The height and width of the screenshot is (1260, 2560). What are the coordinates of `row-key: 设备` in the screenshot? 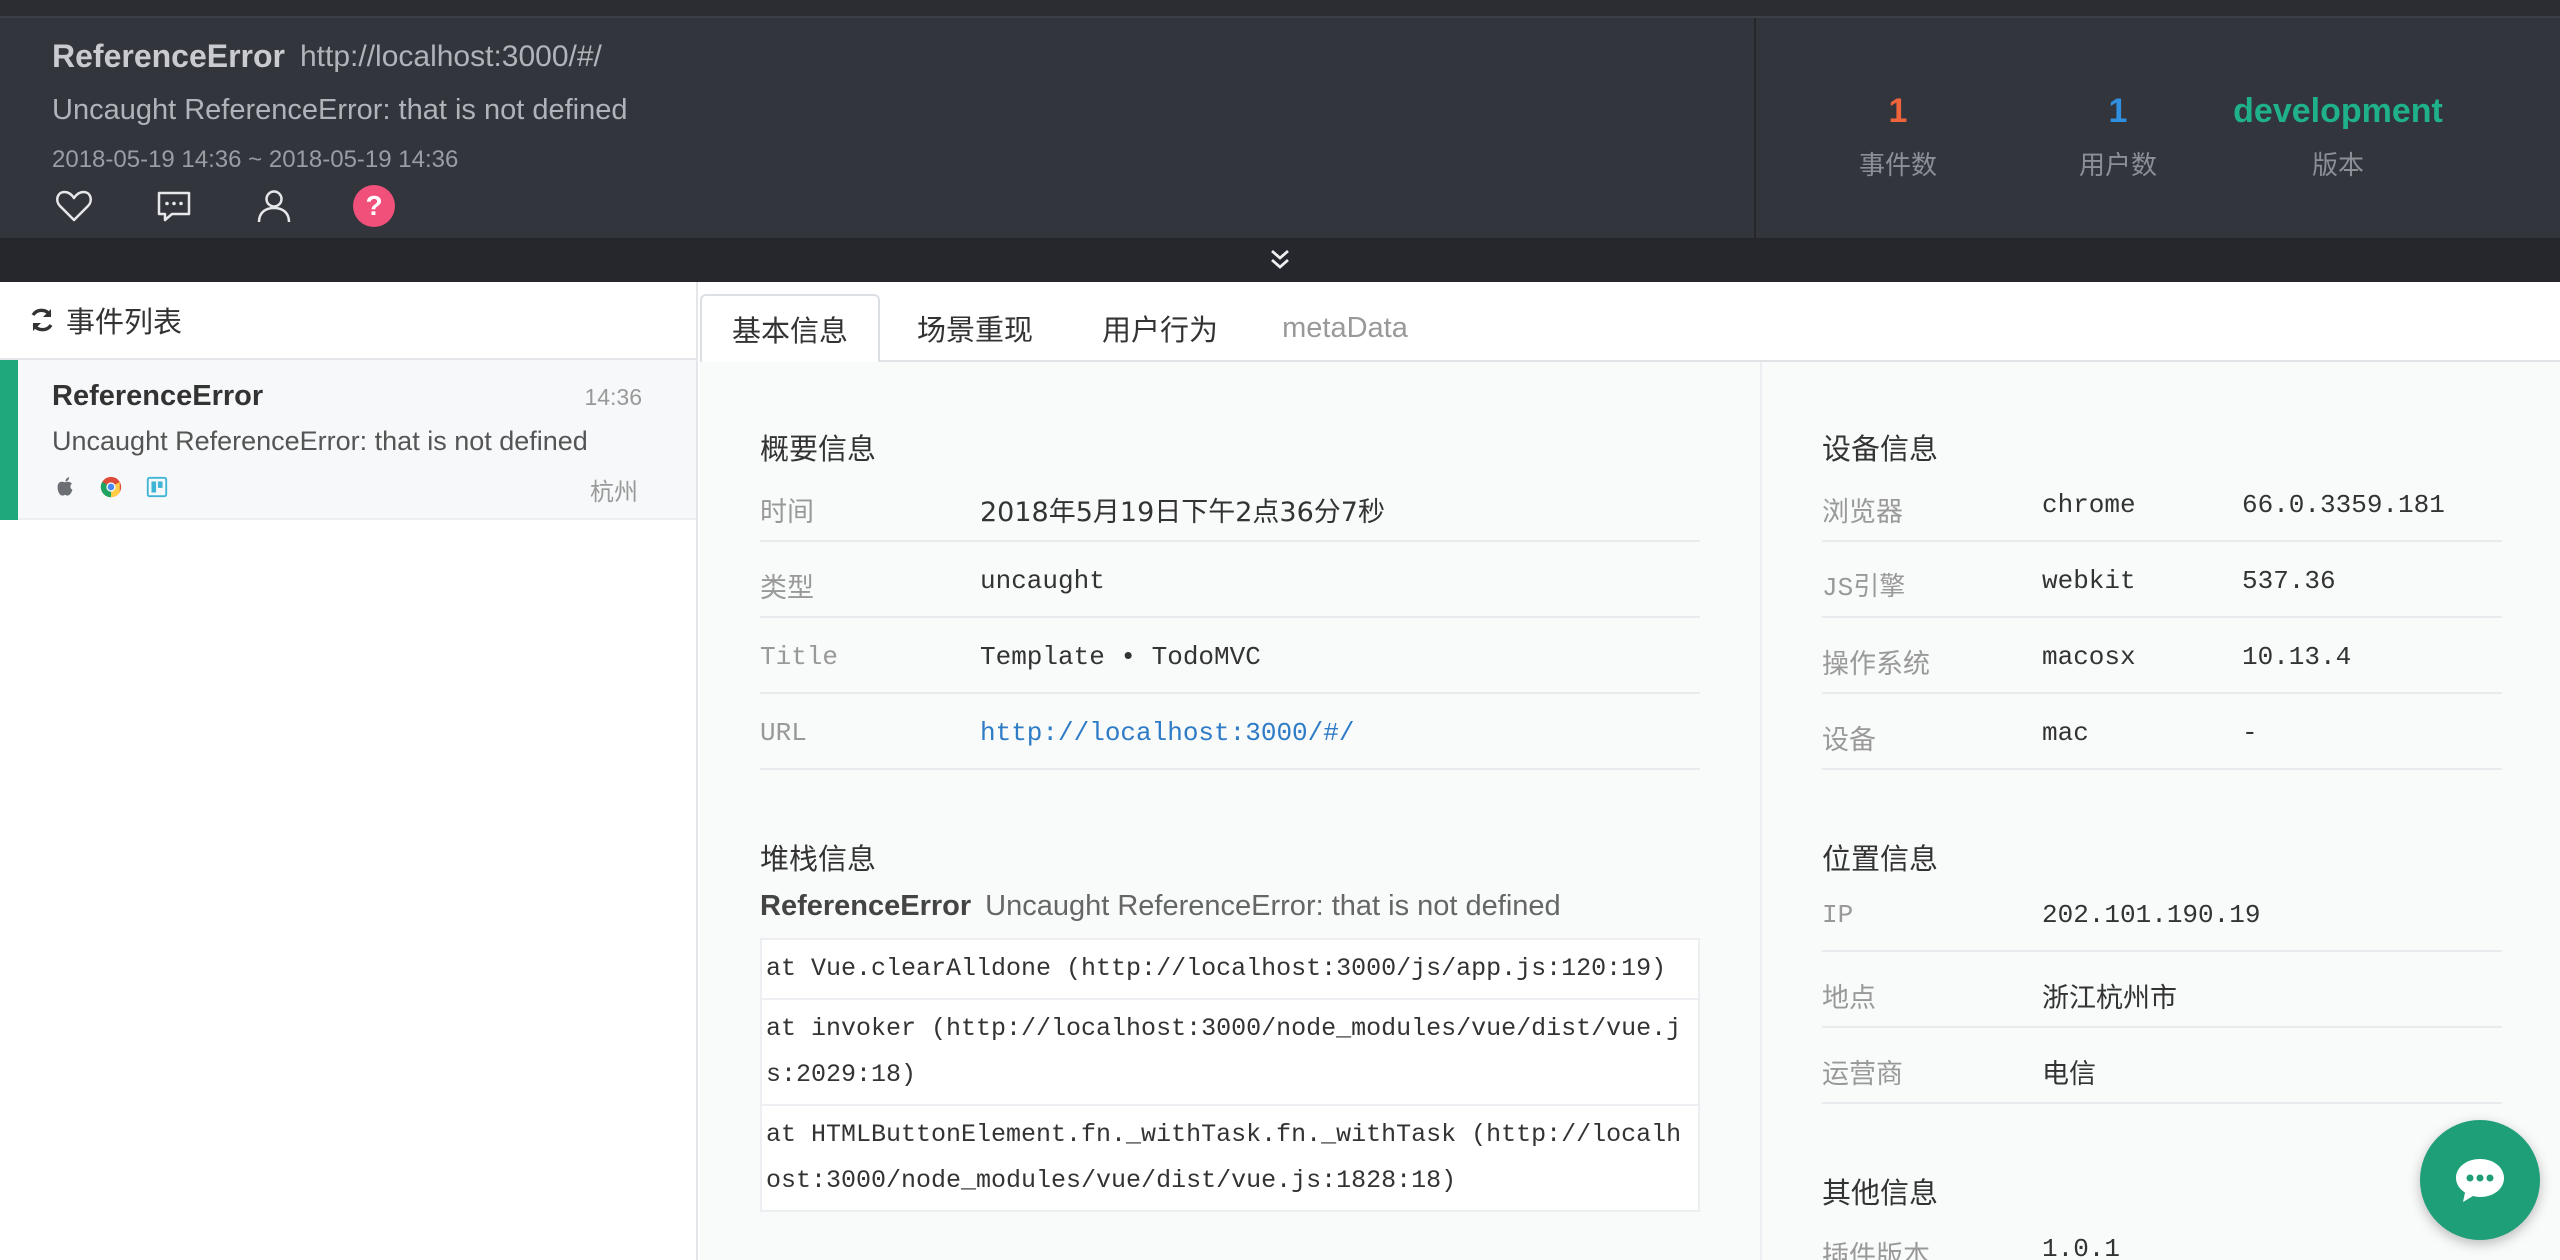 It's located at (1849, 740).